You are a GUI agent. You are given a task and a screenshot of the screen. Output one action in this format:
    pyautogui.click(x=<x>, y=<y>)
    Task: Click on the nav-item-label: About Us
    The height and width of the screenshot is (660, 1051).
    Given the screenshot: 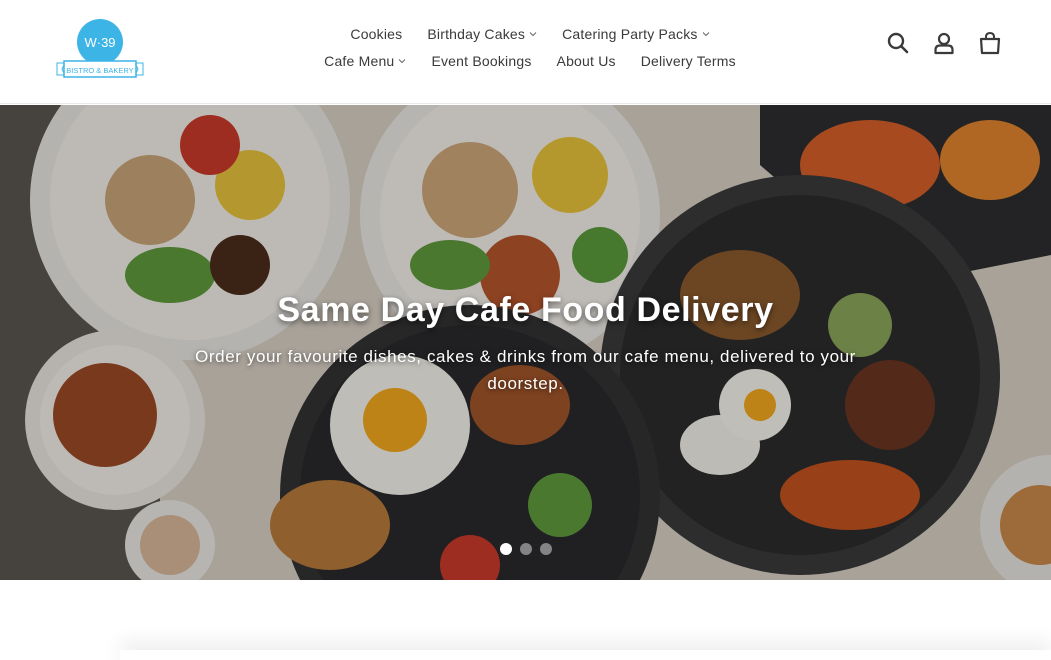 What is the action you would take?
    pyautogui.click(x=586, y=60)
    